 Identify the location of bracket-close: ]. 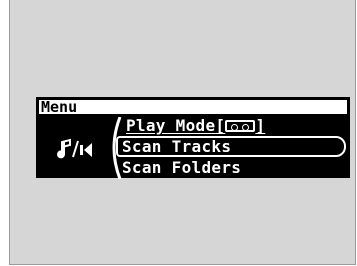
(260, 125).